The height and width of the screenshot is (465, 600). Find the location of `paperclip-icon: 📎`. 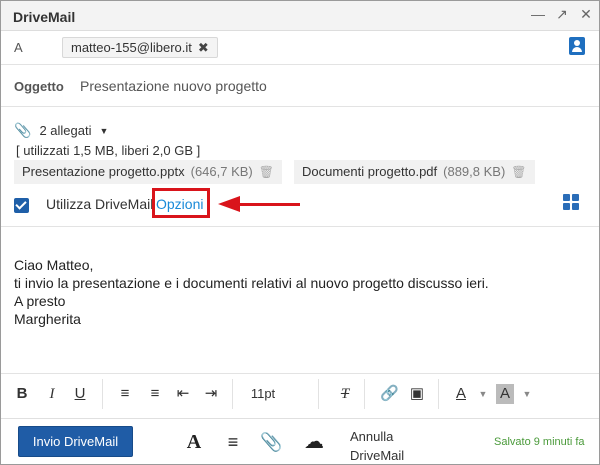

paperclip-icon: 📎 is located at coordinates (23, 130).